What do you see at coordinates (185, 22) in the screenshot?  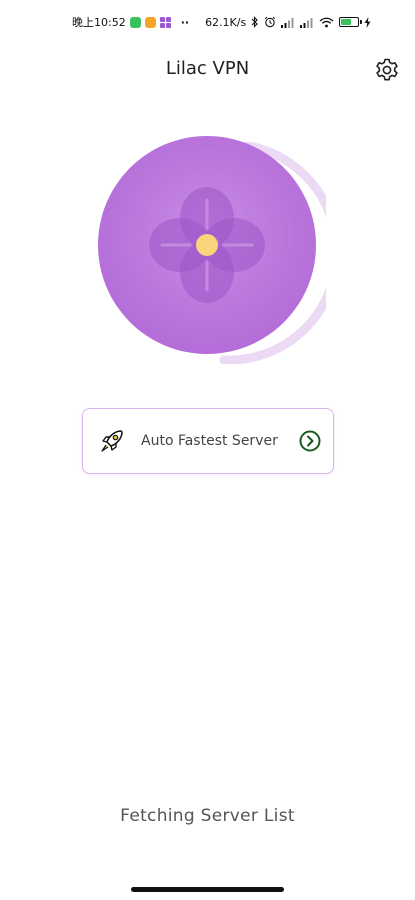 I see `more-notifications-icon: ··` at bounding box center [185, 22].